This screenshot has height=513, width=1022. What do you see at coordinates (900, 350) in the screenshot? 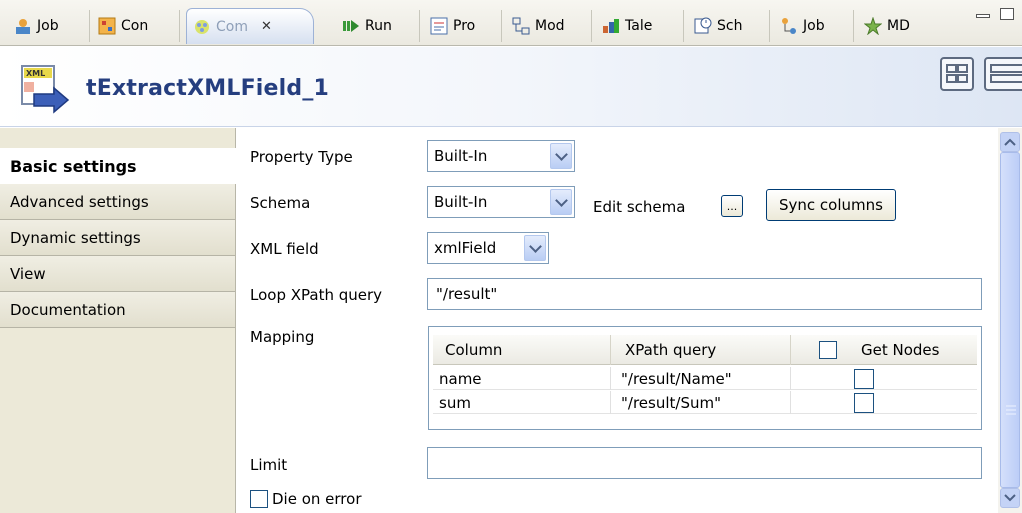
I see `get-nodes-header-label: Get Nodes` at bounding box center [900, 350].